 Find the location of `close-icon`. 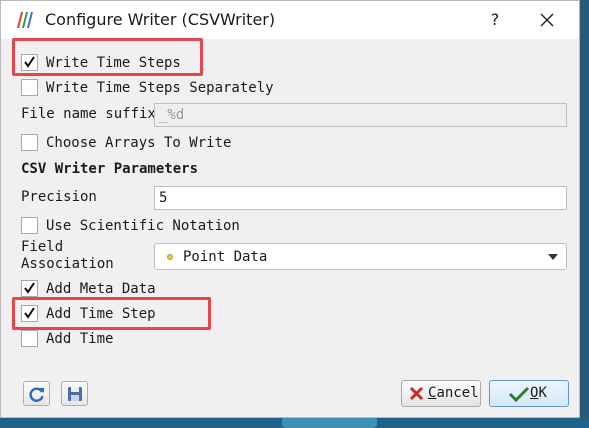

close-icon is located at coordinates (547, 20).